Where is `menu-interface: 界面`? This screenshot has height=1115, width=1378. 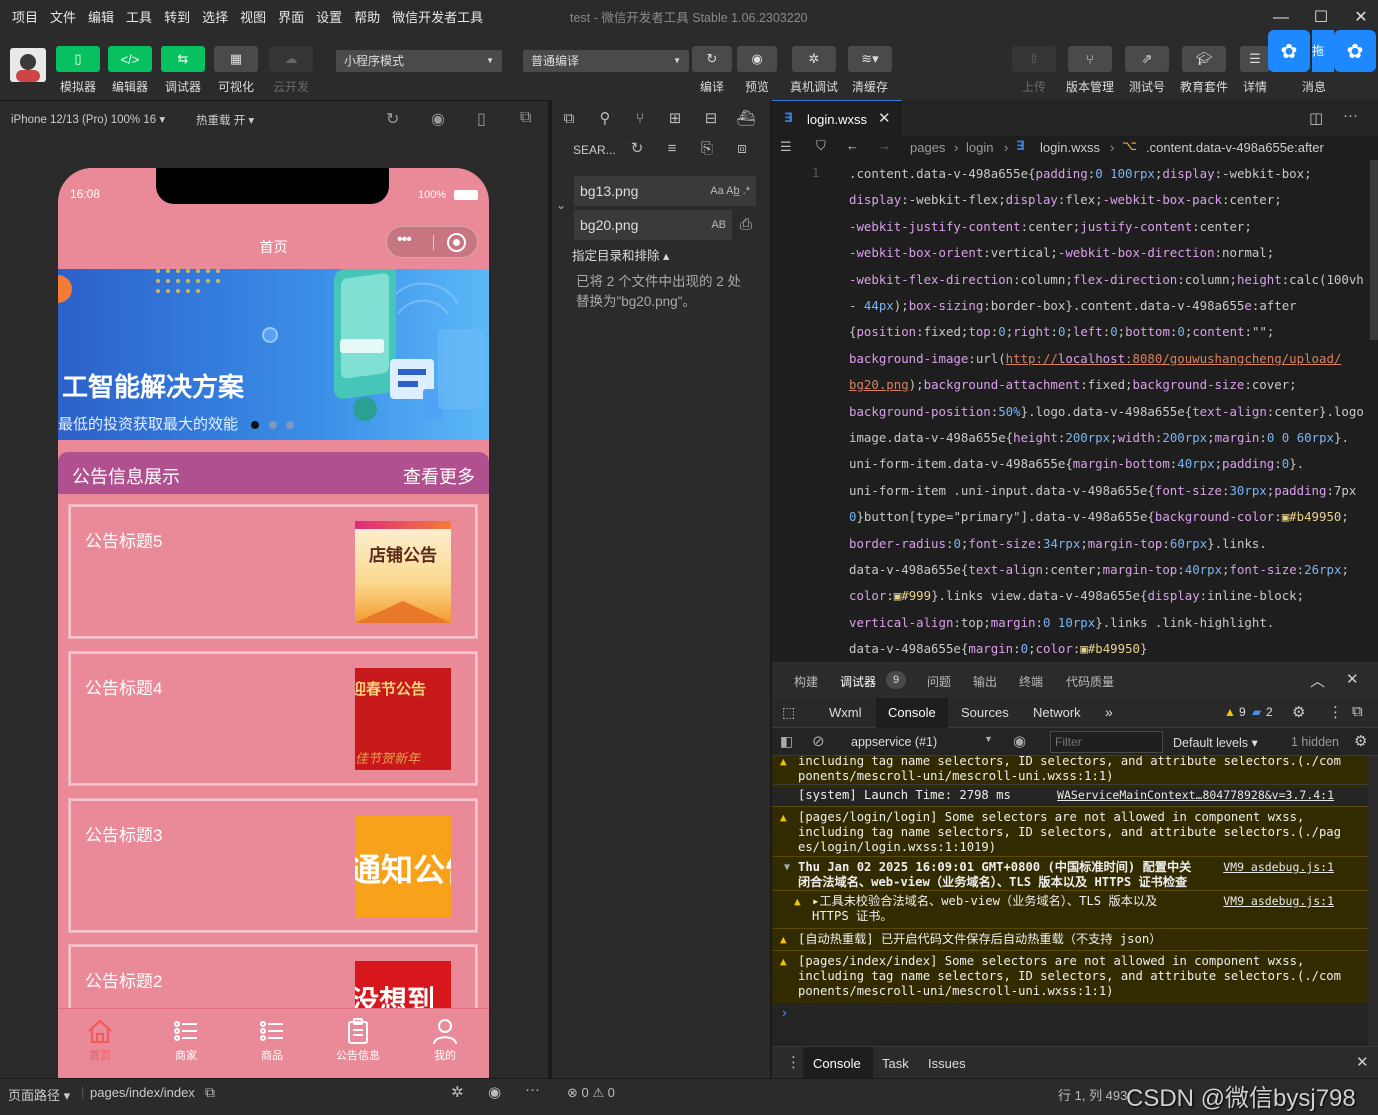
menu-interface: 界面 is located at coordinates (291, 18).